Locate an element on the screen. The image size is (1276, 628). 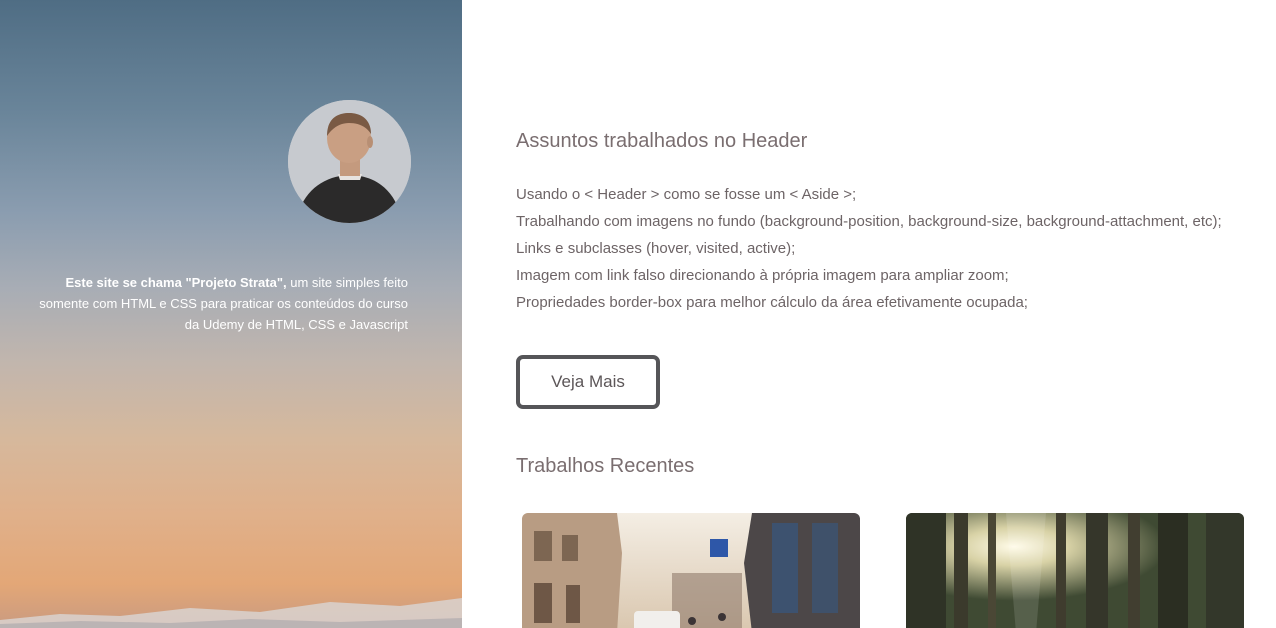
work-thumbnail-forest is located at coordinates (1075, 570).